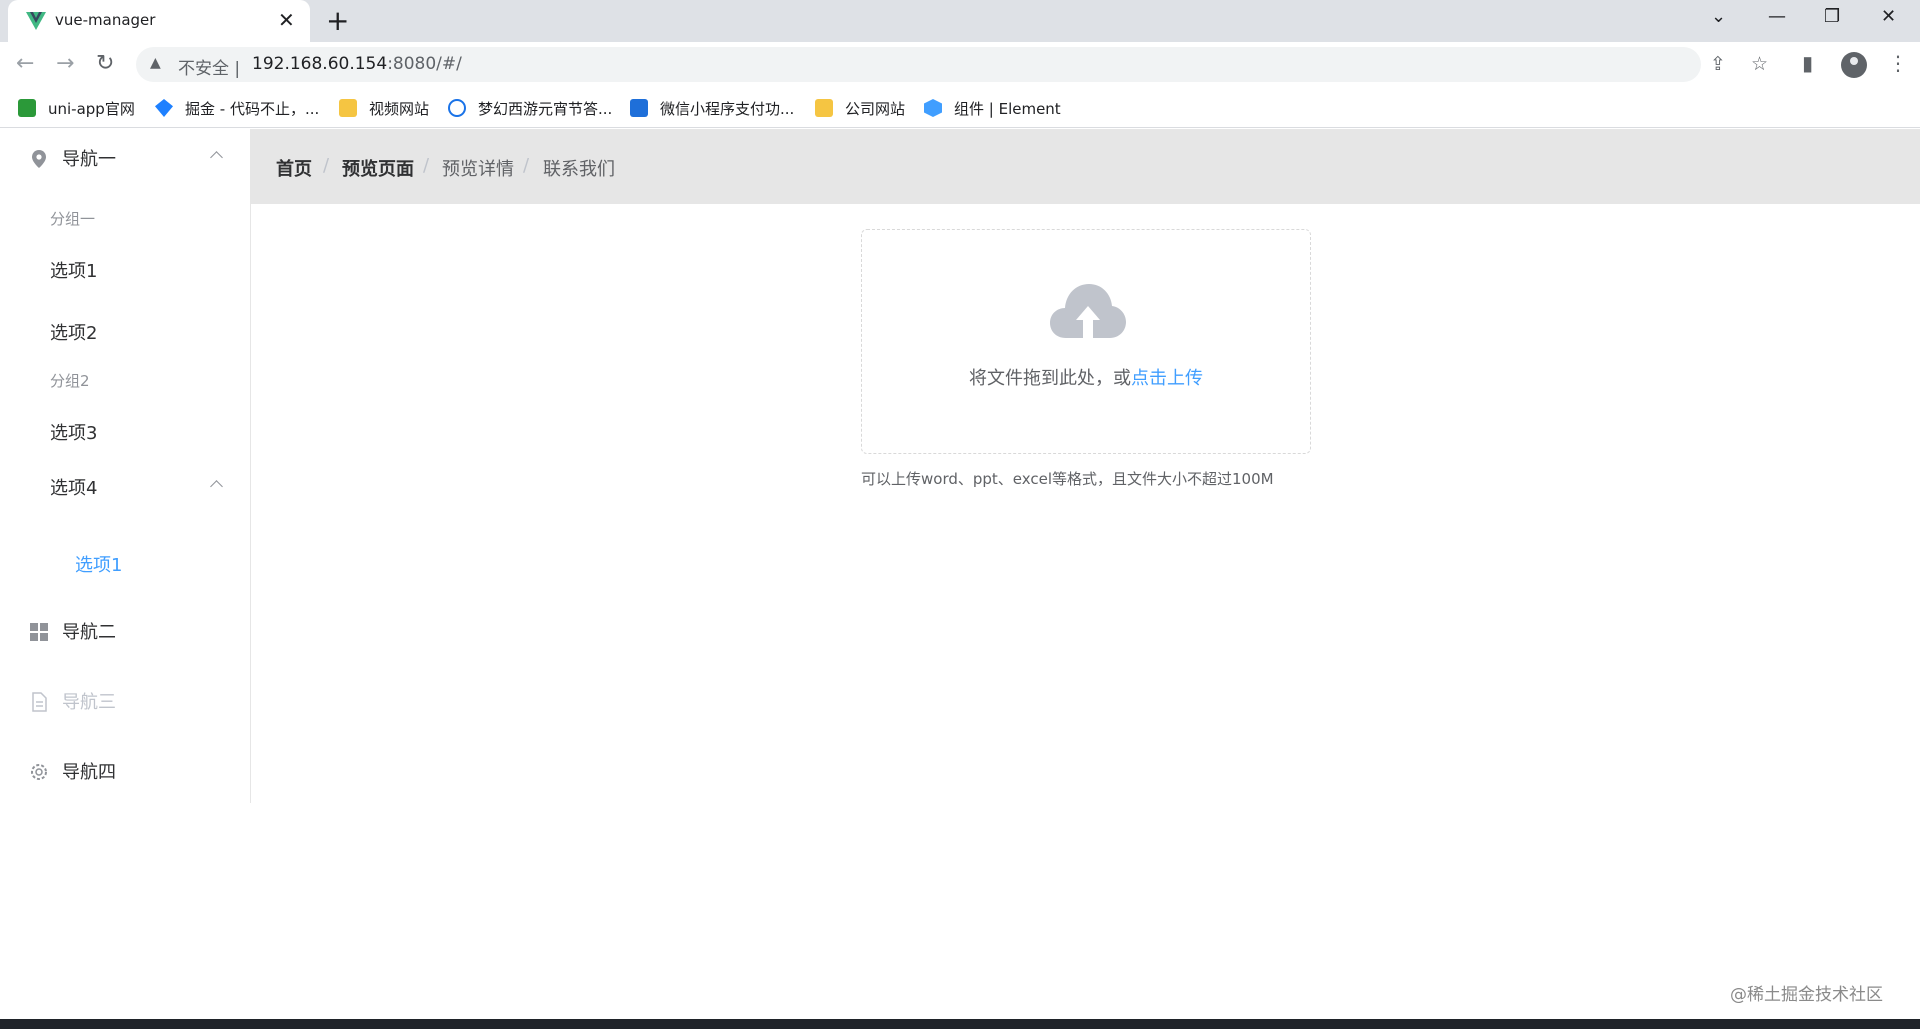 This screenshot has width=1920, height=1029. Describe the element at coordinates (357, 64) in the screenshot. I see `url-text: 192.168.60.154:8080/#/` at that location.